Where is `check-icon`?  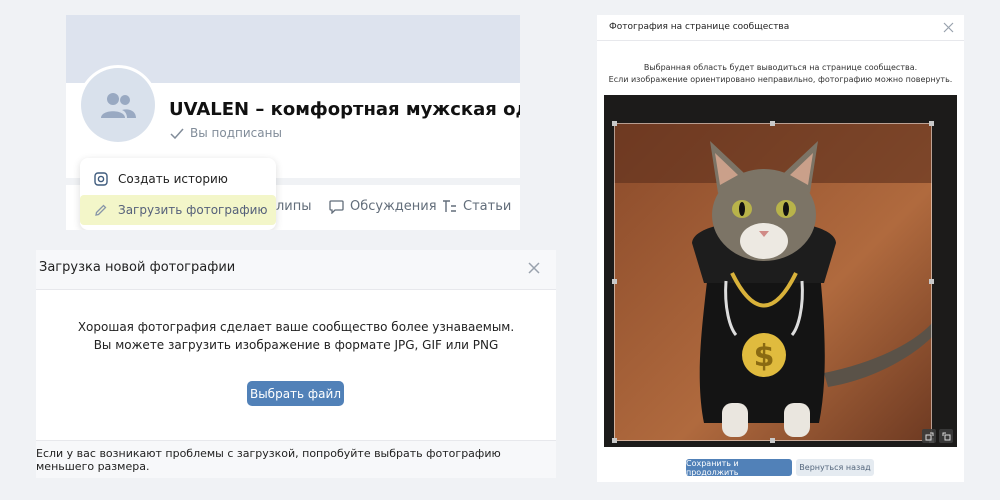
check-icon is located at coordinates (177, 133).